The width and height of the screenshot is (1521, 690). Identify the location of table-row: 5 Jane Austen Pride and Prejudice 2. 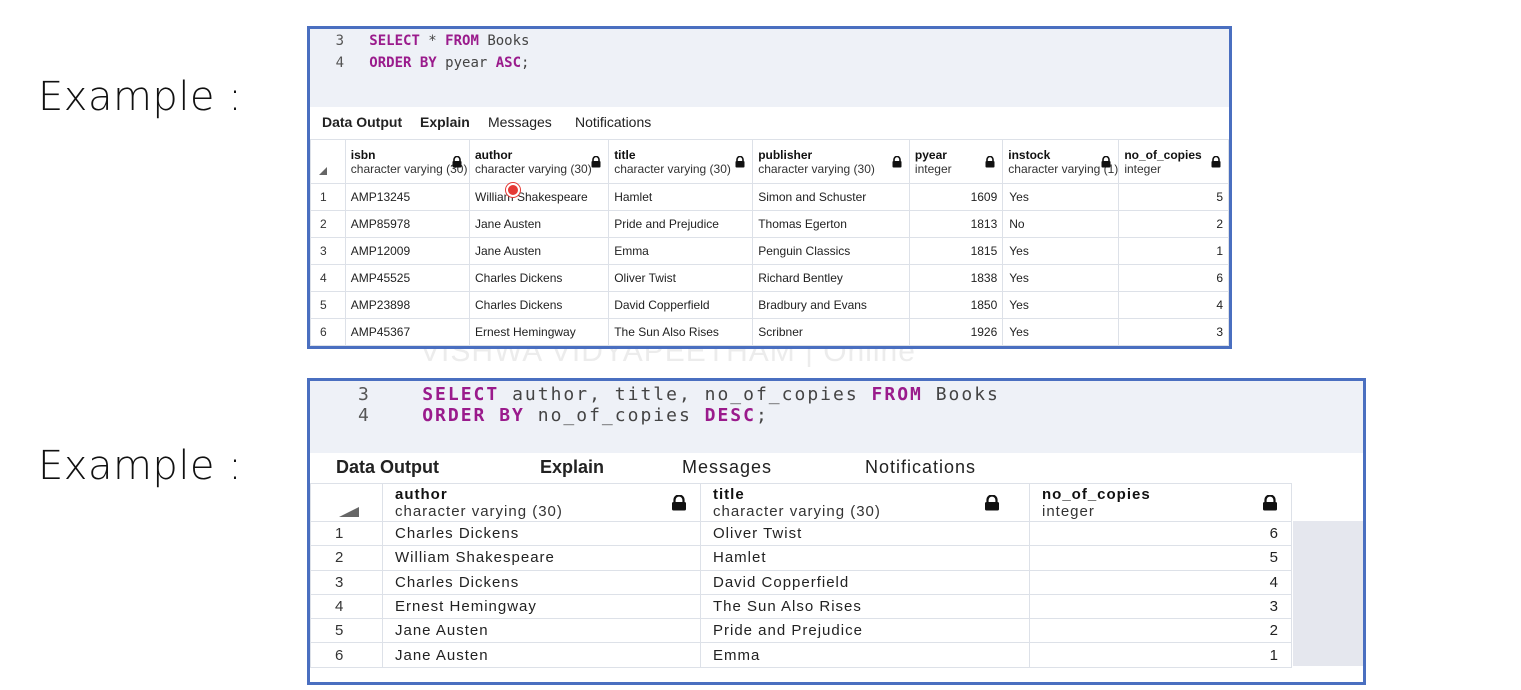
(801, 631).